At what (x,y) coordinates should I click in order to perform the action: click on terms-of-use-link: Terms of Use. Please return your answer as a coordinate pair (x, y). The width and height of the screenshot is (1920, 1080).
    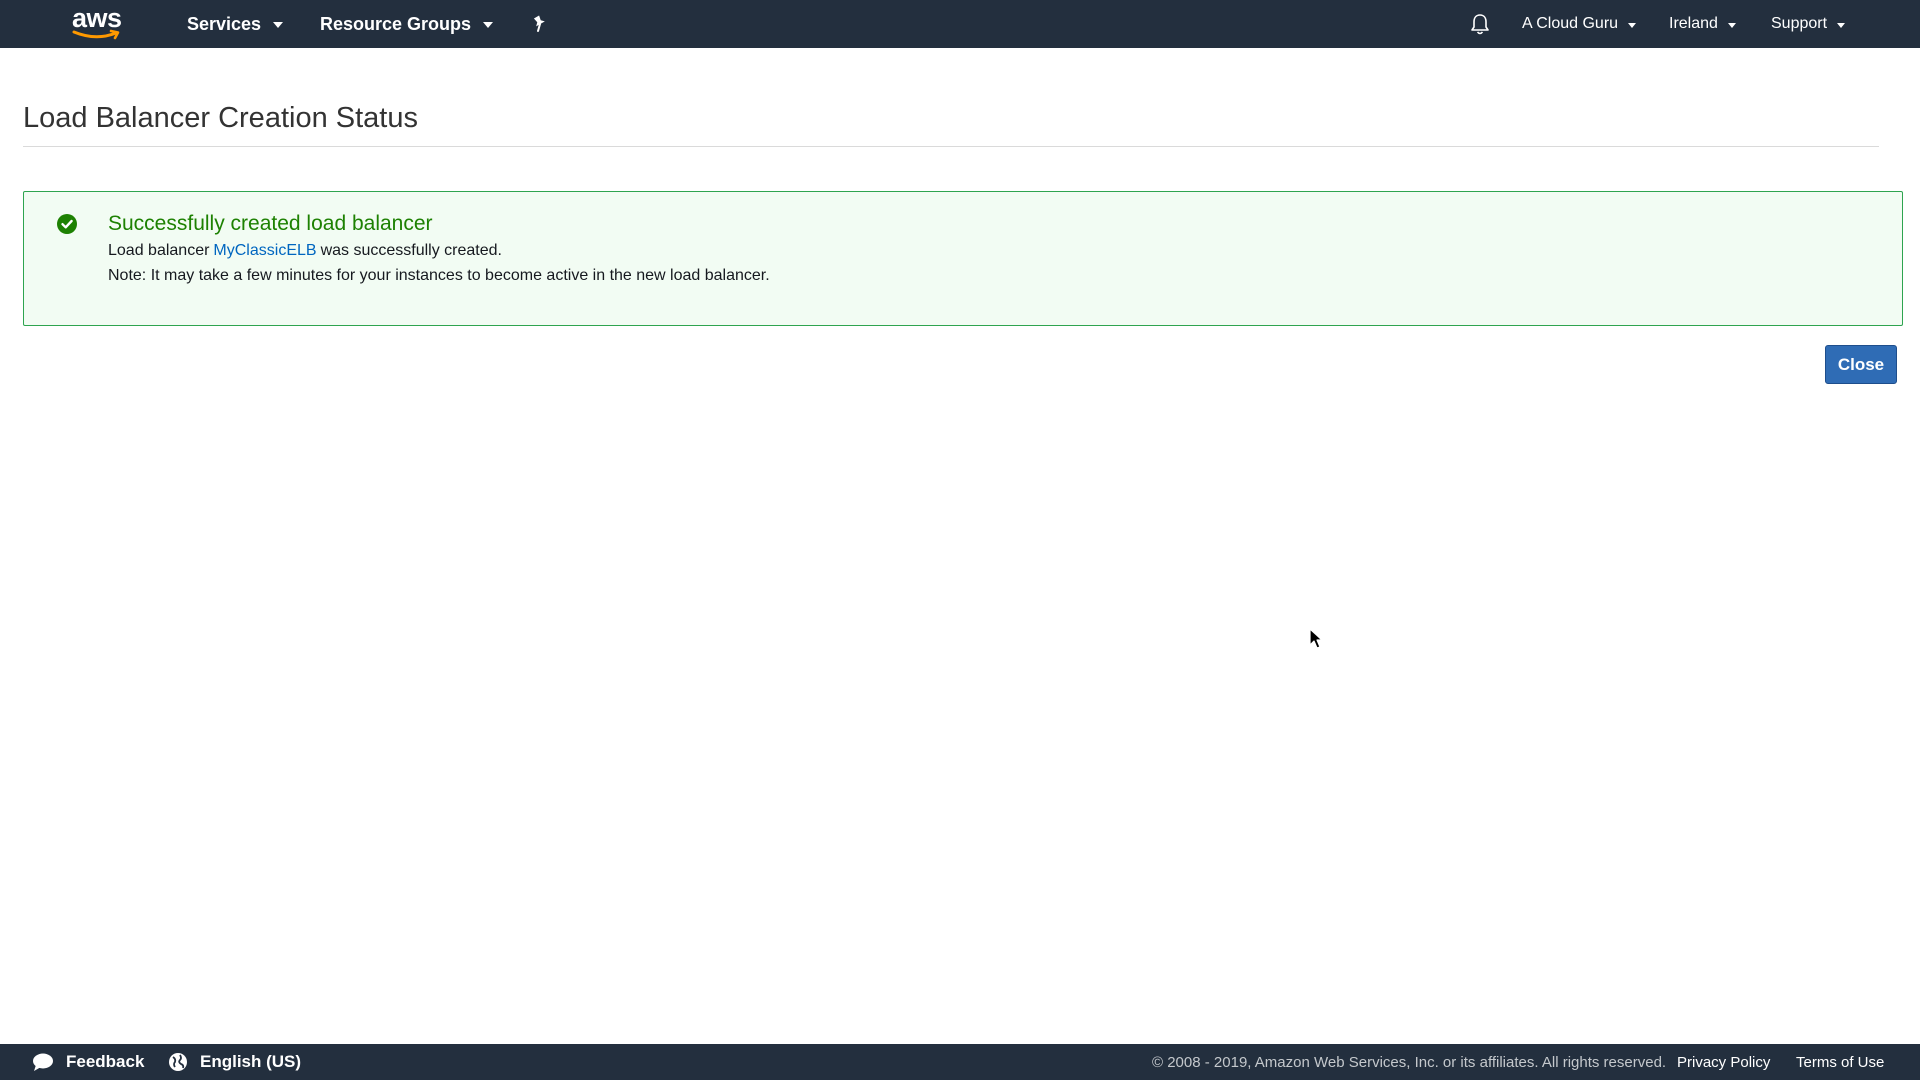
    Looking at the image, I should click on (1840, 1062).